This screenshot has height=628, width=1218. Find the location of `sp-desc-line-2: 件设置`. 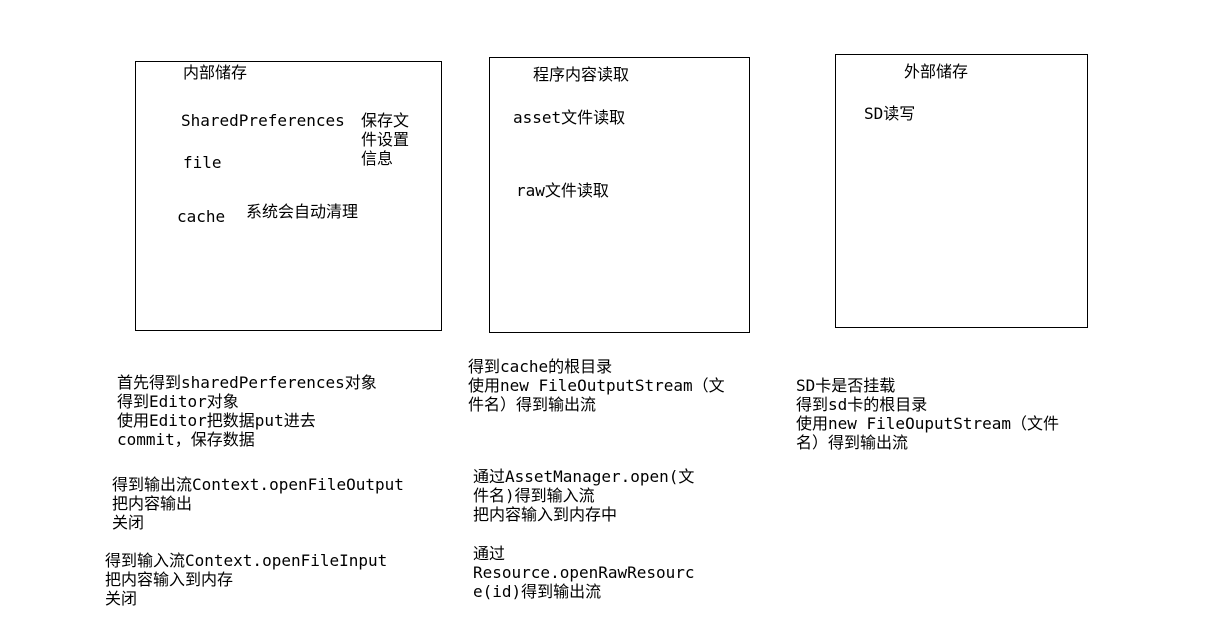

sp-desc-line-2: 件设置 is located at coordinates (385, 139).